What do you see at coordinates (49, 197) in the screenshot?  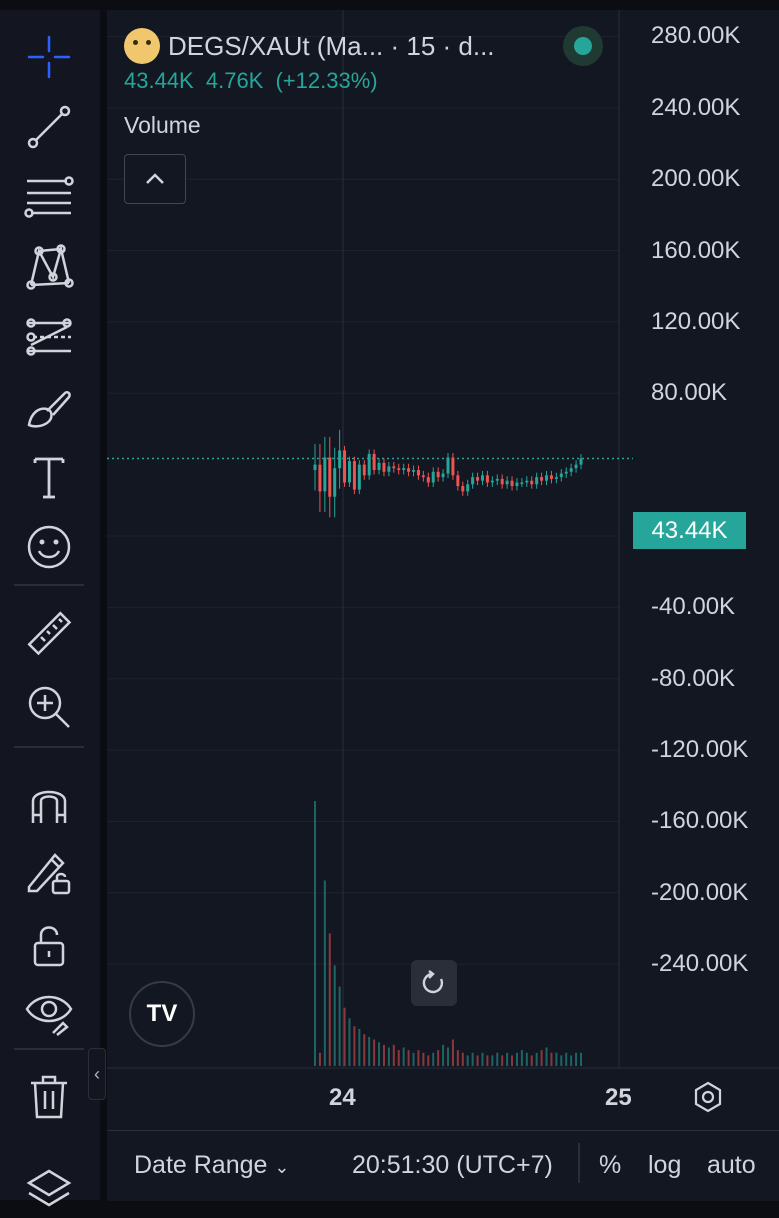 I see `fib-retracement-icon` at bounding box center [49, 197].